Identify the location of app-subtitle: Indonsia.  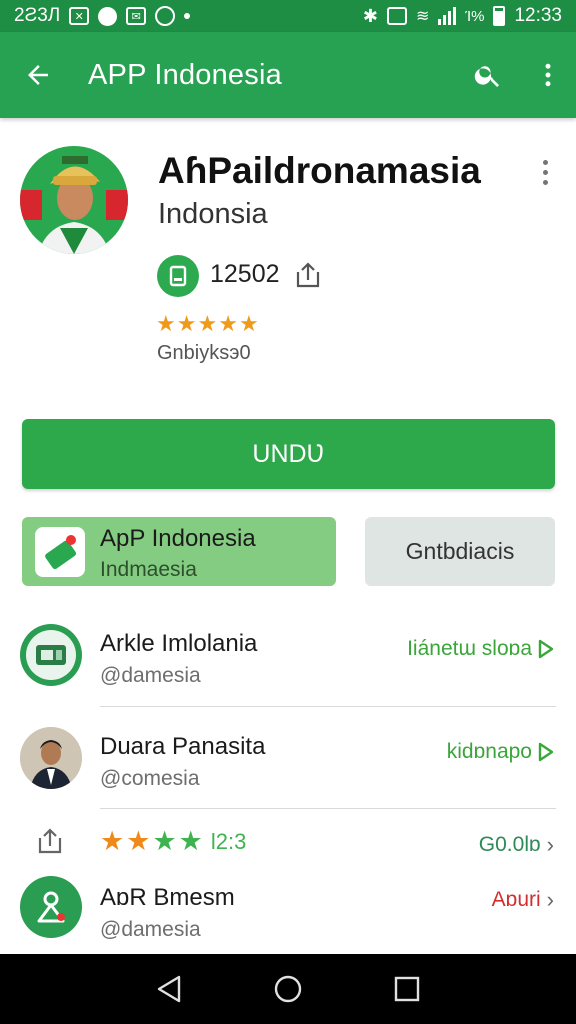
(213, 214).